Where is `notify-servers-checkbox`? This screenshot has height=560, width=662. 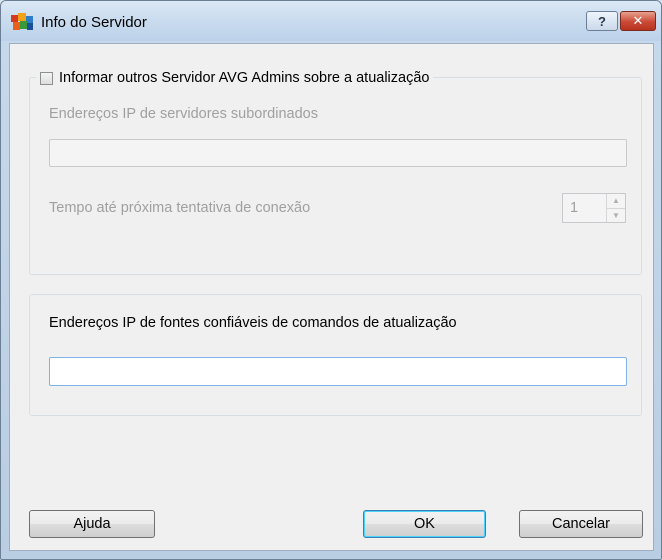
notify-servers-checkbox is located at coordinates (46, 78).